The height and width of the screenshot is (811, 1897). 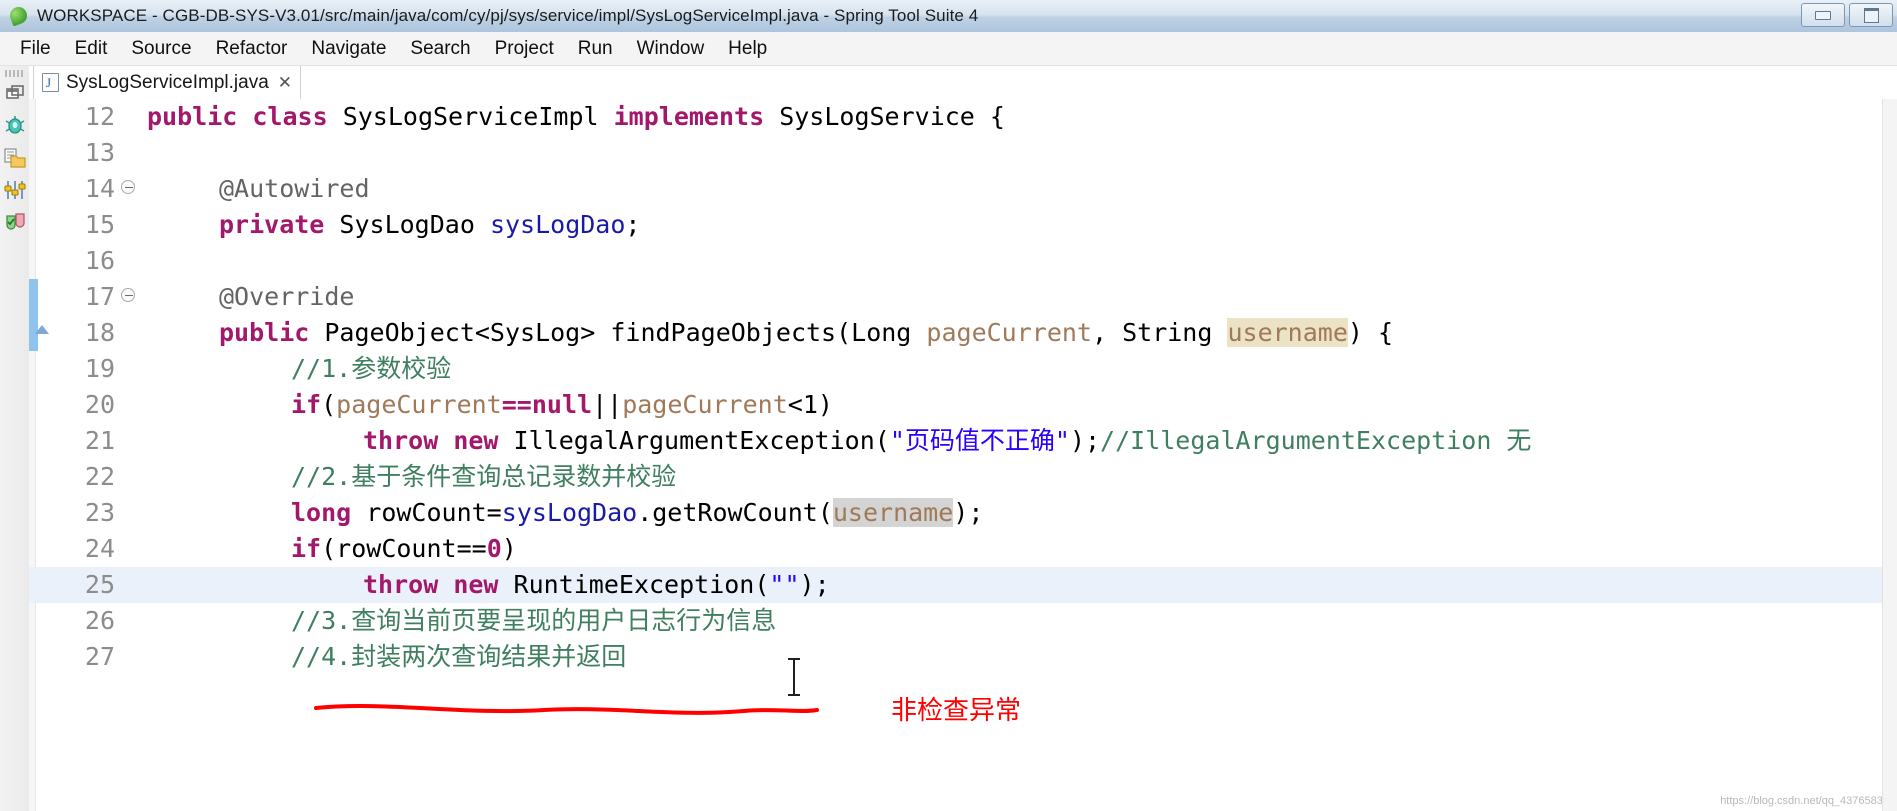 I want to click on code-line: 17 @Override, so click(x=963, y=297).